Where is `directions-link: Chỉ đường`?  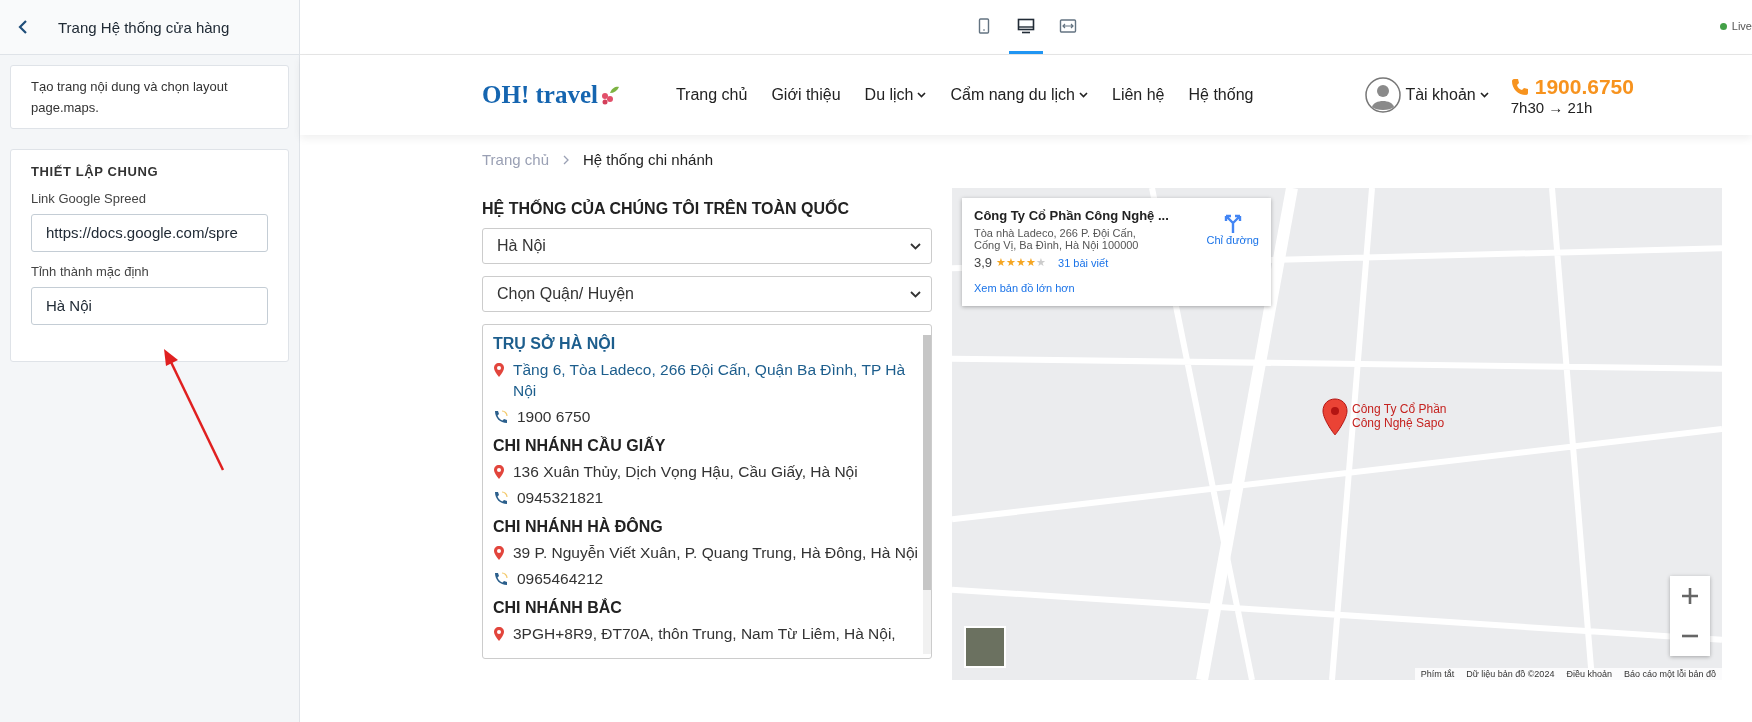 directions-link: Chỉ đường is located at coordinates (1232, 229).